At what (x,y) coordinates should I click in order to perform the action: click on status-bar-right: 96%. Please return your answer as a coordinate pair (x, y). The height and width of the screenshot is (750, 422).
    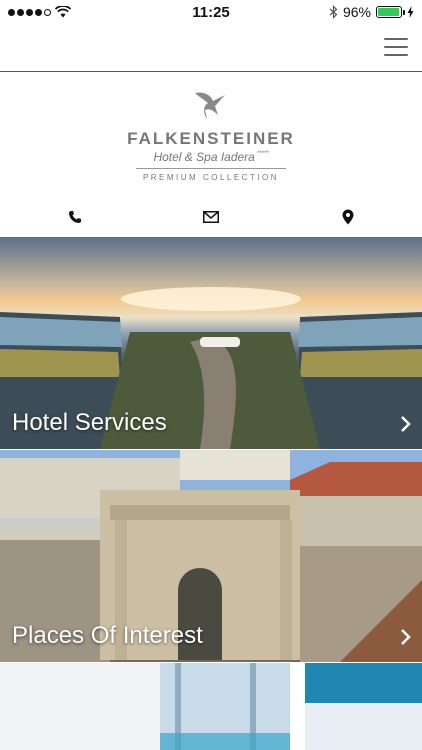
    Looking at the image, I should click on (371, 12).